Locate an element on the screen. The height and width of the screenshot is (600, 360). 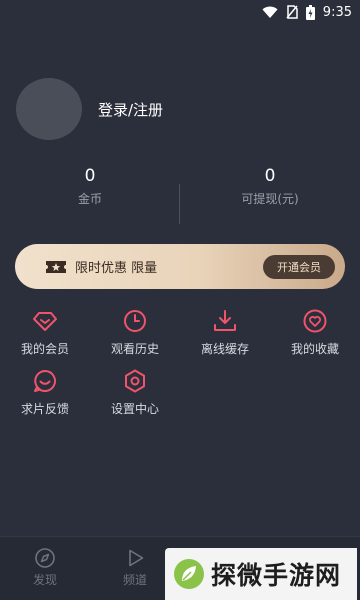
diamond-icon is located at coordinates (45, 321).